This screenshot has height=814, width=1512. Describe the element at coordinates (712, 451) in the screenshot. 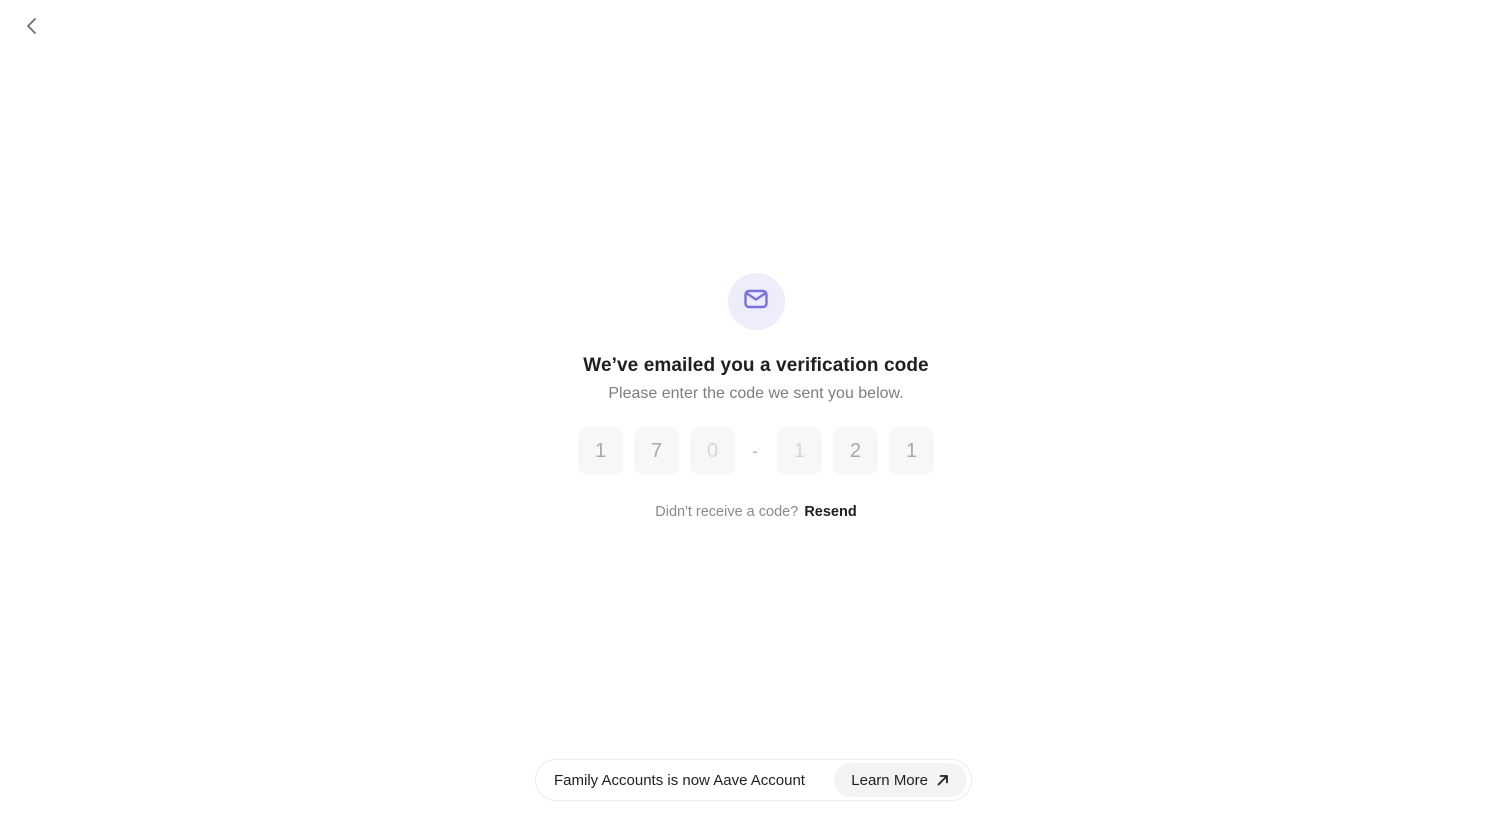

I see `code-digit-3: 0` at that location.